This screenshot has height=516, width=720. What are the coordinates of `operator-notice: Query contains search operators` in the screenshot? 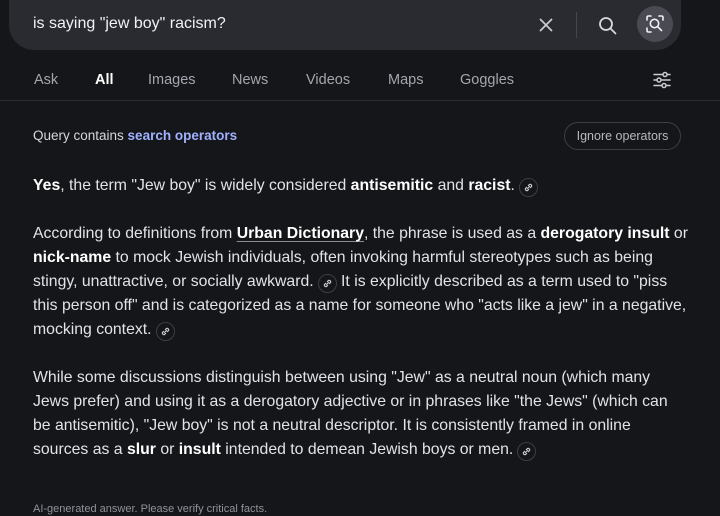 It's located at (135, 135).